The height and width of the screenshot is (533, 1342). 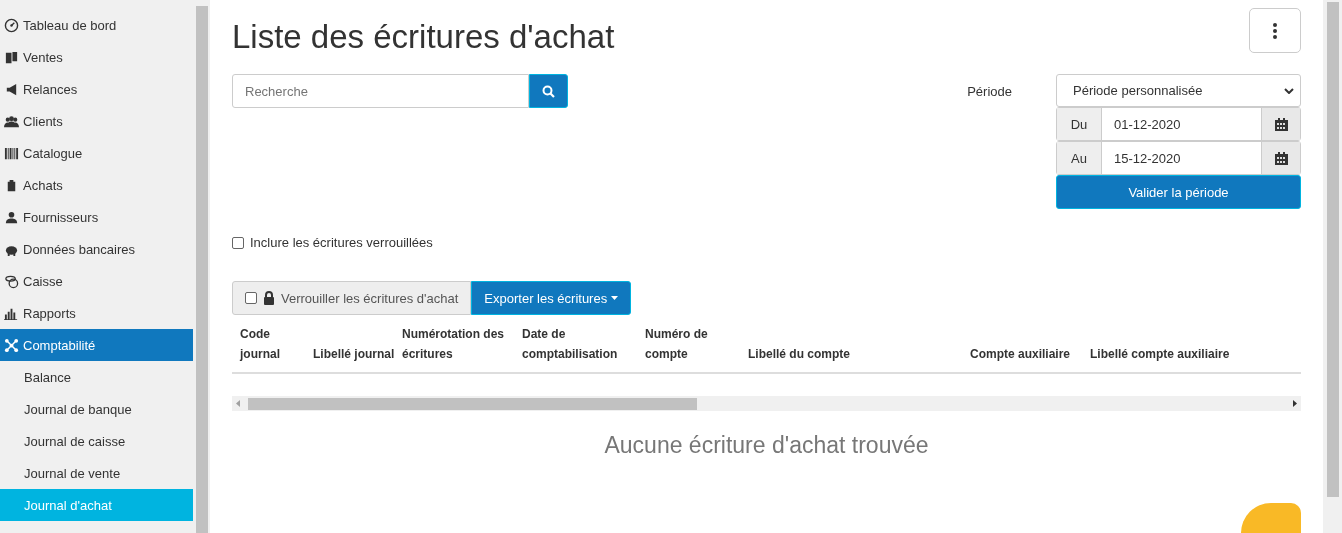 I want to click on horizontal-scrollbar, so click(x=766, y=403).